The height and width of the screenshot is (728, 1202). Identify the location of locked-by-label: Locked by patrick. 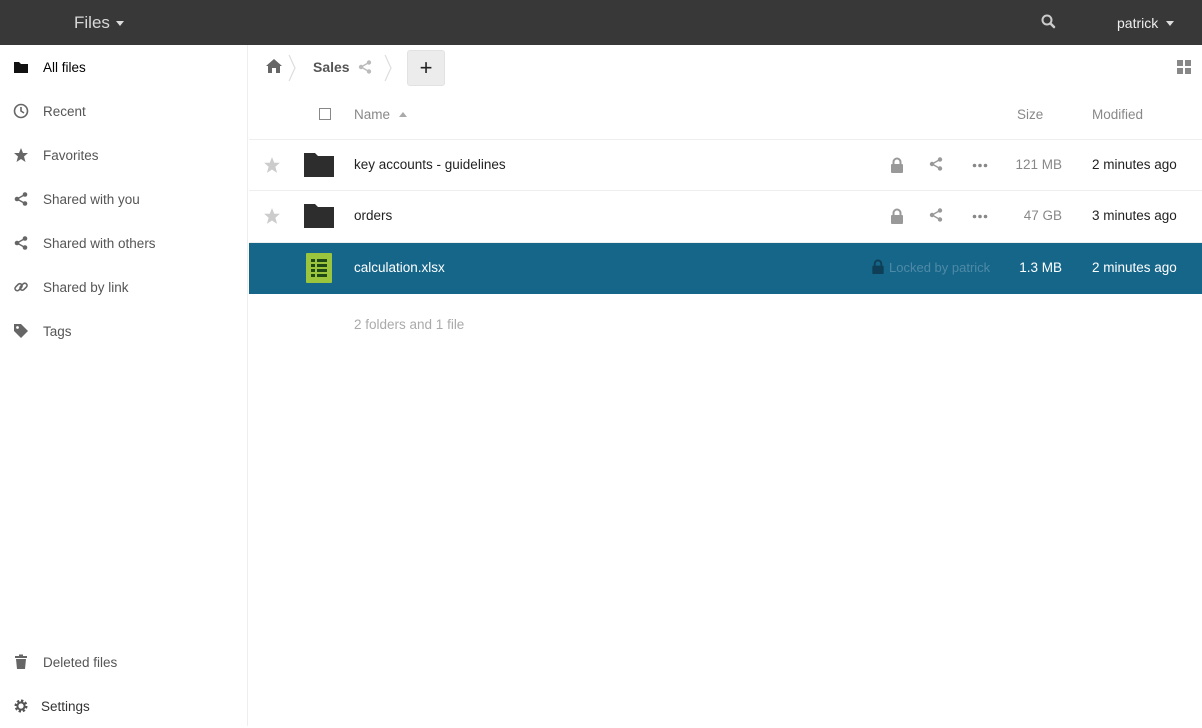
(940, 267).